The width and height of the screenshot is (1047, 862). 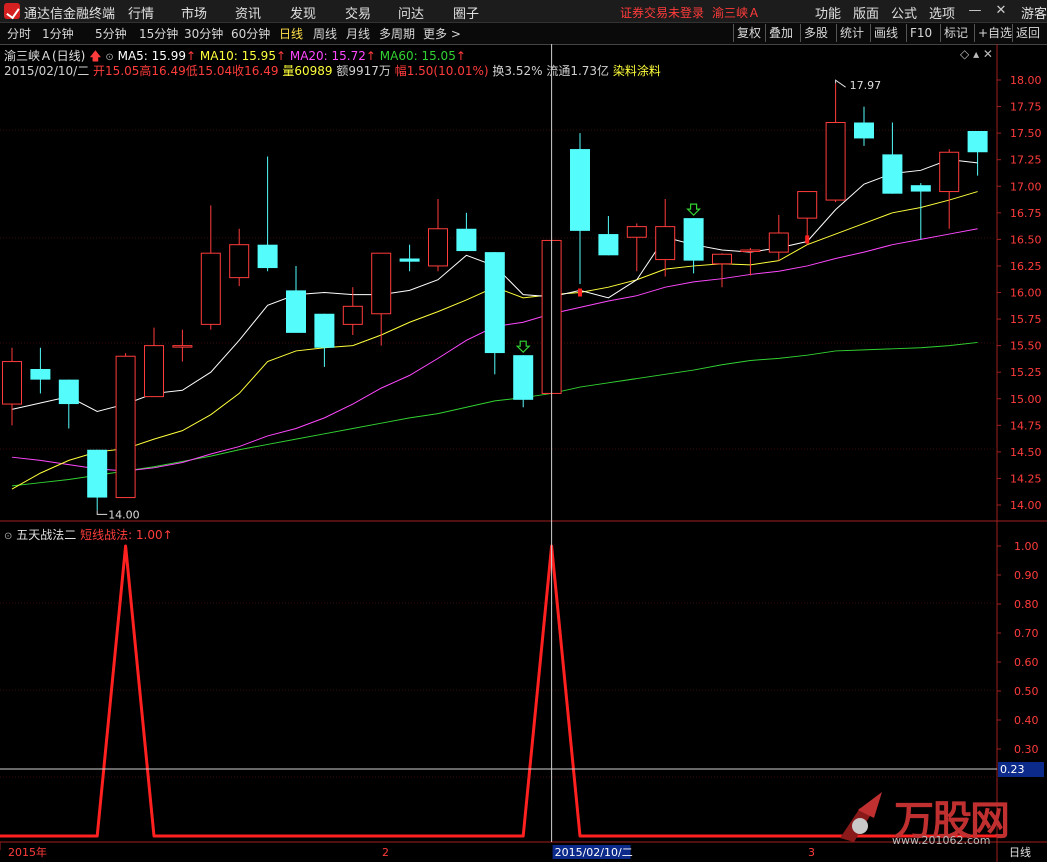 I want to click on period-monthly: 月线, so click(x=358, y=33).